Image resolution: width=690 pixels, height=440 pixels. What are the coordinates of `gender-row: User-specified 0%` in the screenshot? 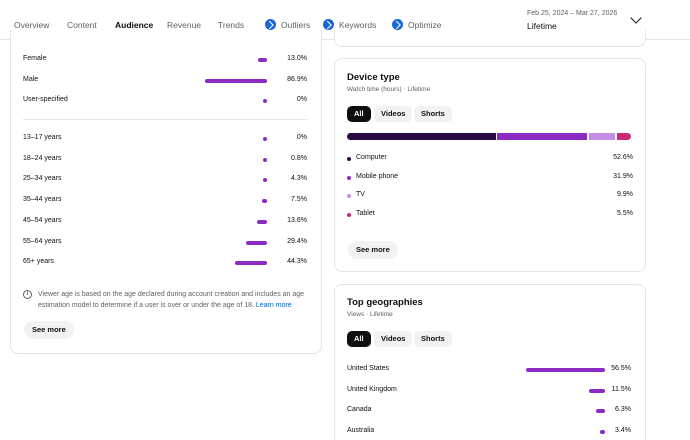 It's located at (167, 103).